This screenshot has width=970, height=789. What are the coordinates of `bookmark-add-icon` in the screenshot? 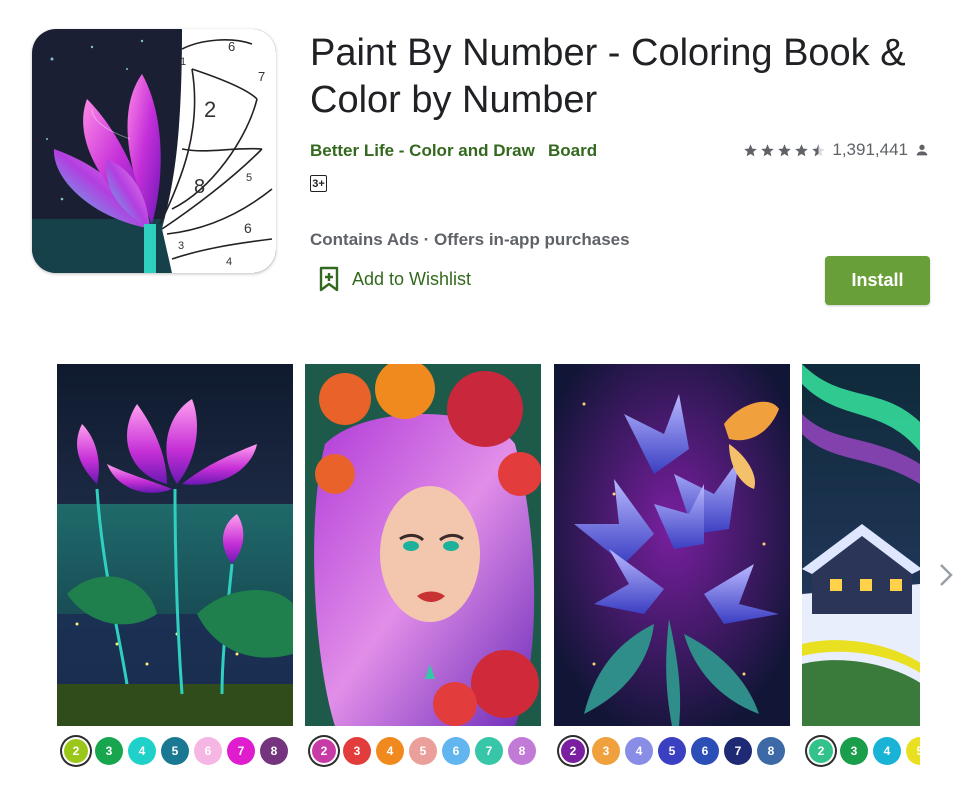 It's located at (329, 279).